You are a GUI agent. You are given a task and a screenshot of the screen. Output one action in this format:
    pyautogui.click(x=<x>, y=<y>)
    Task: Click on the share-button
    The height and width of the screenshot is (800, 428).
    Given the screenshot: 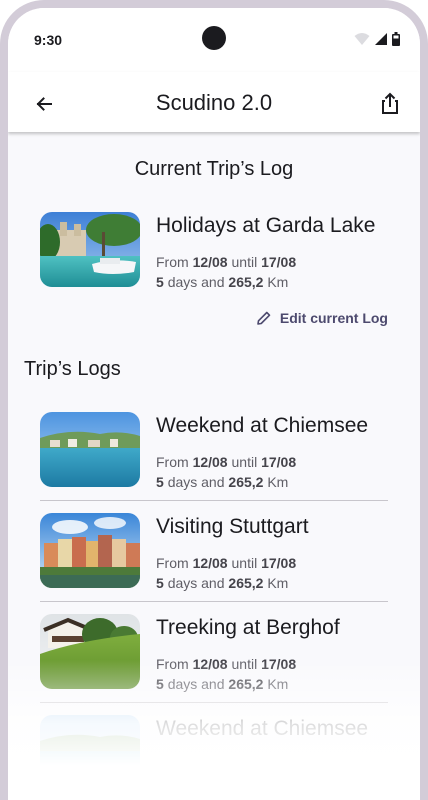 What is the action you would take?
    pyautogui.click(x=390, y=103)
    